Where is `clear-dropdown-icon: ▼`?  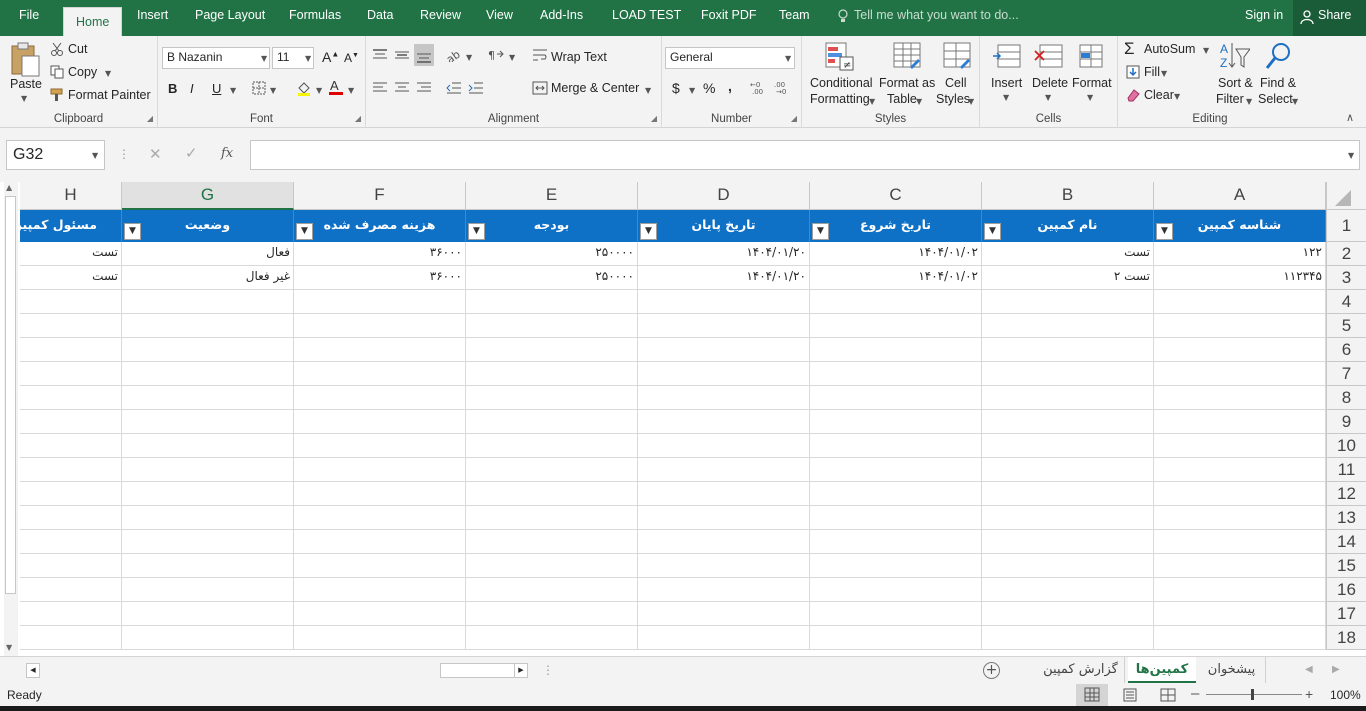 clear-dropdown-icon: ▼ is located at coordinates (1177, 96).